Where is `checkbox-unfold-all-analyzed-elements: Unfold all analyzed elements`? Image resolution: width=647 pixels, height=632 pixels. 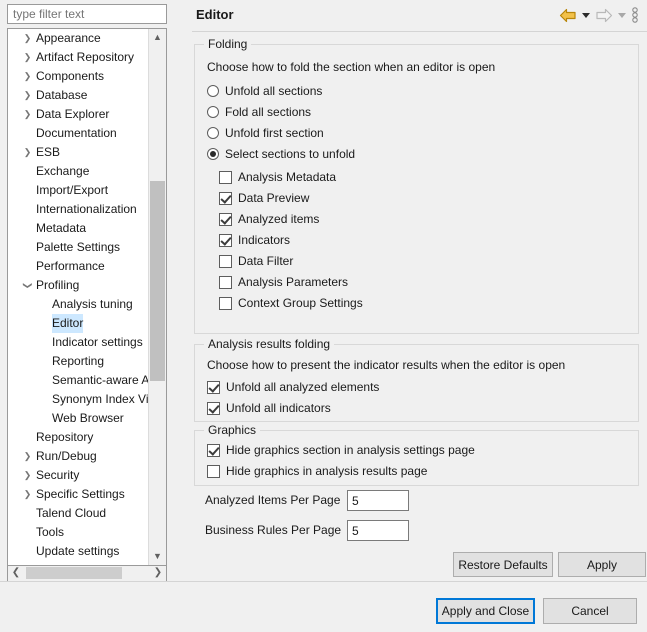 checkbox-unfold-all-analyzed-elements: Unfold all analyzed elements is located at coordinates (417, 387).